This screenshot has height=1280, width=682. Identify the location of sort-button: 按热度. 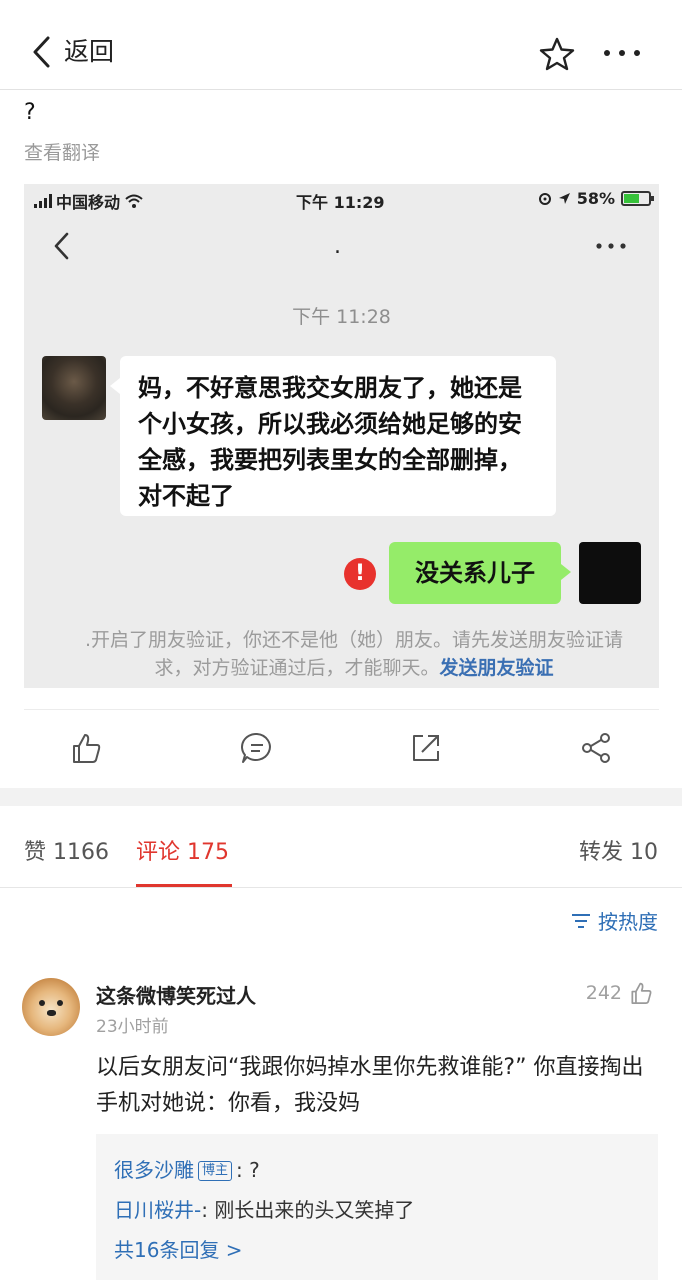
(614, 920).